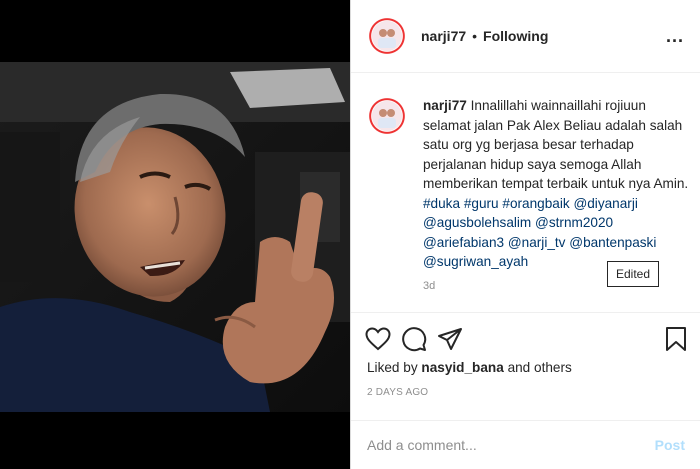 The width and height of the screenshot is (700, 469). I want to click on comment-icon, so click(414, 338).